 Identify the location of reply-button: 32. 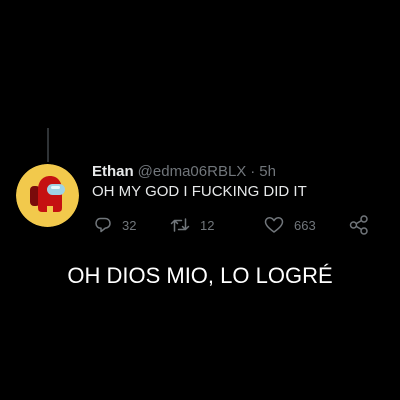
(115, 225).